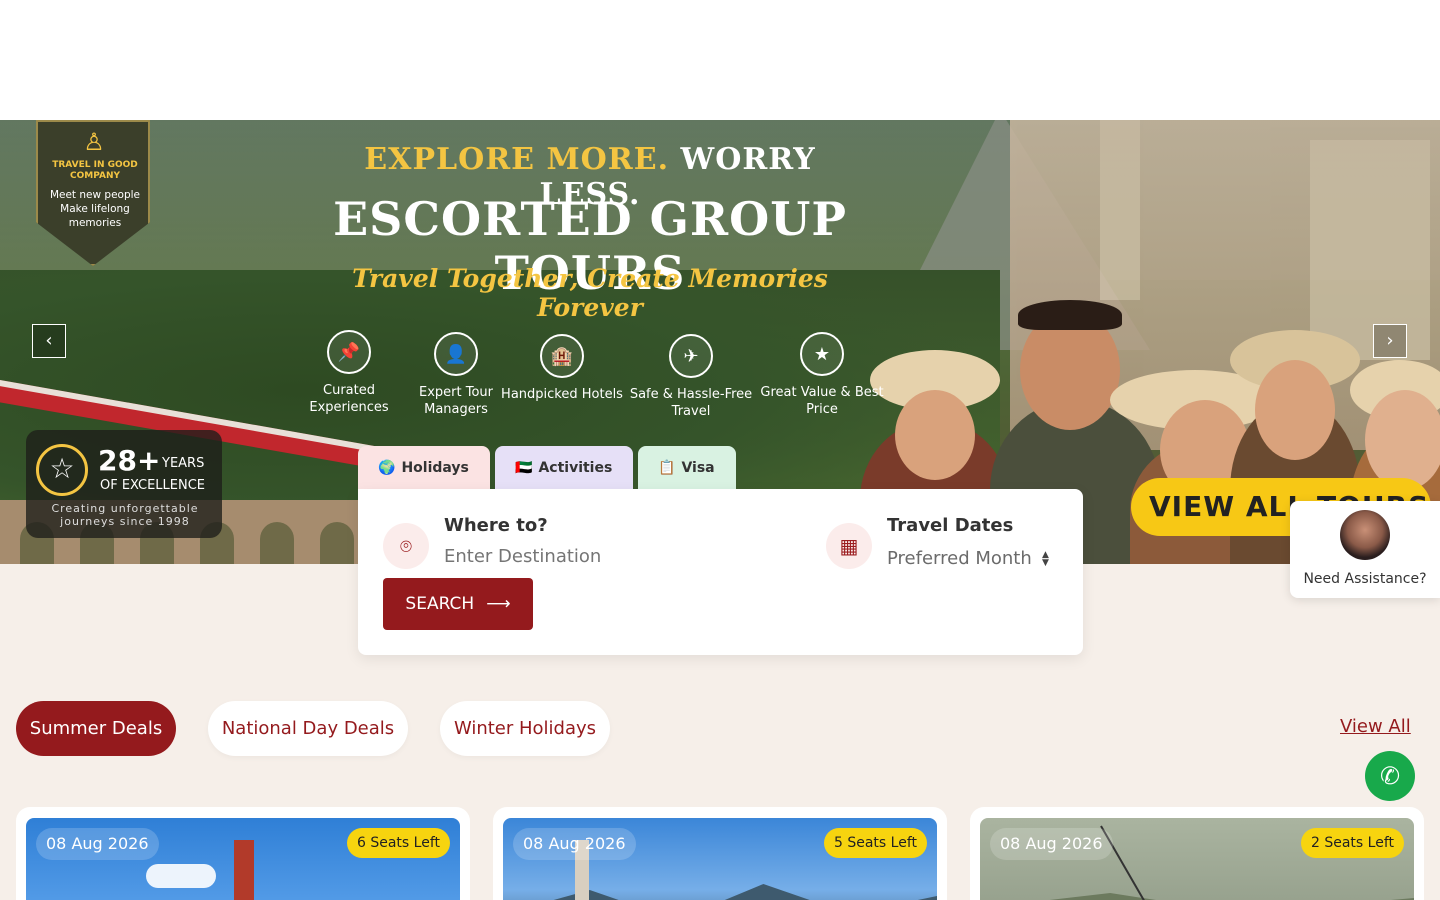  I want to click on pin-icon: 📌, so click(349, 352).